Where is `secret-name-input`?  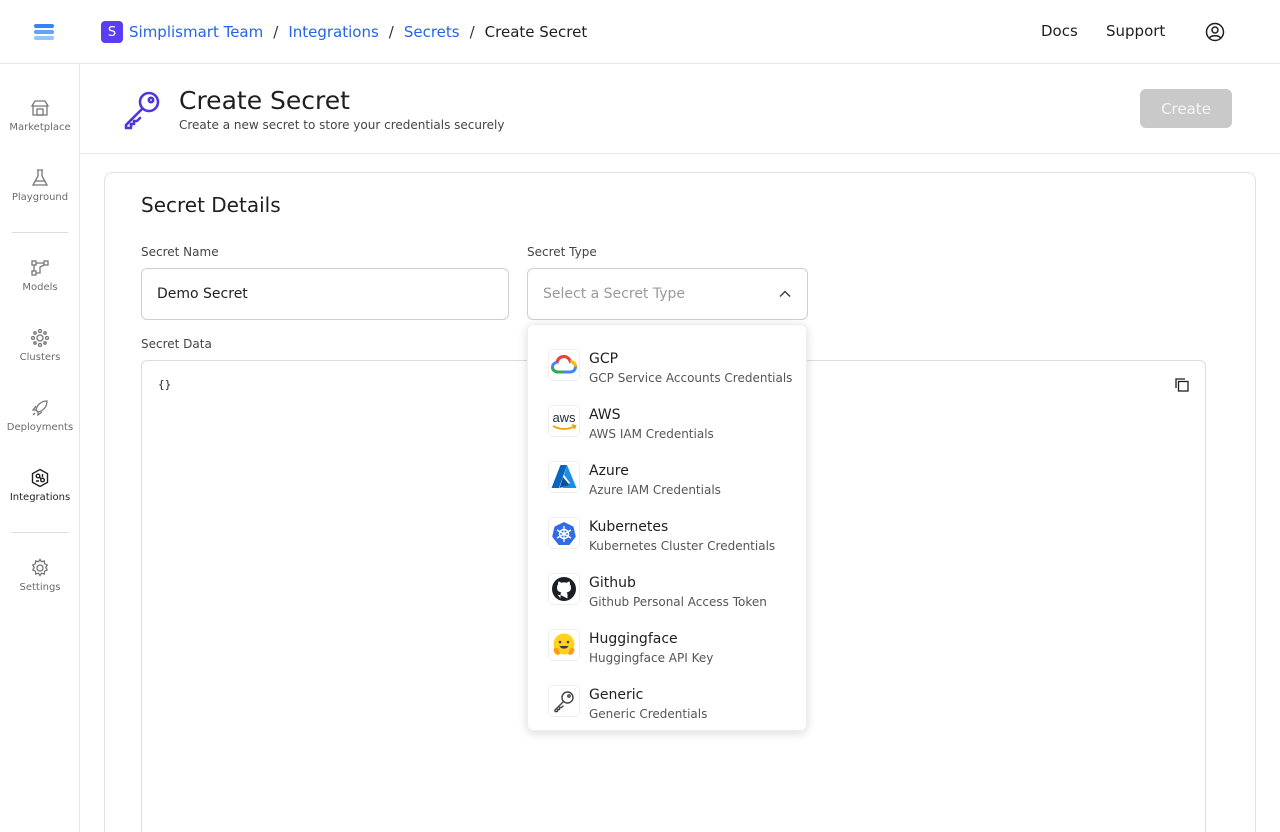
secret-name-input is located at coordinates (325, 294).